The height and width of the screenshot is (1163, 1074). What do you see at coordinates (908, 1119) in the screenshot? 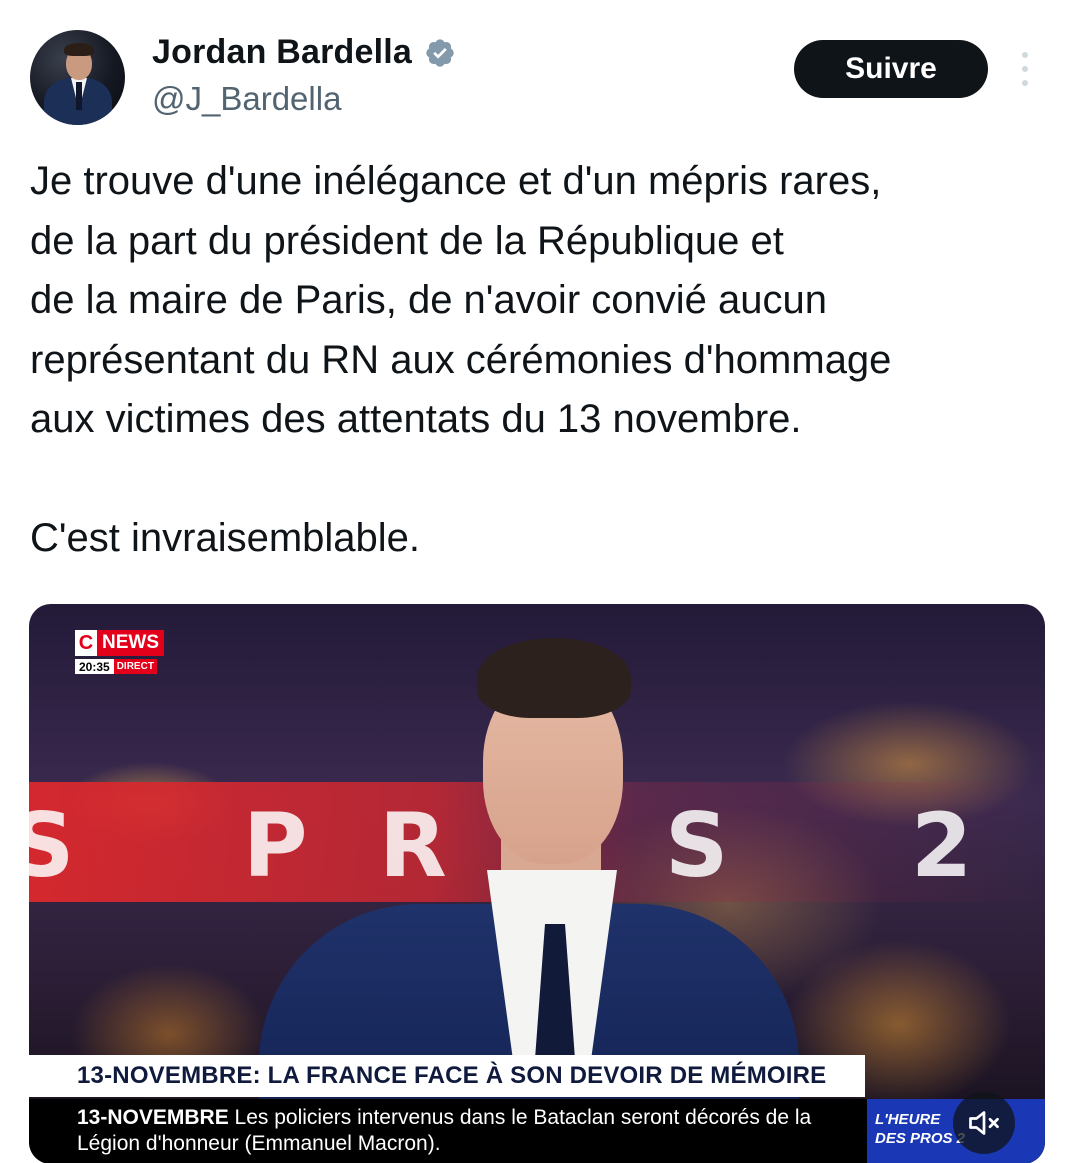
I see `show-name-line: L'HEURE` at bounding box center [908, 1119].